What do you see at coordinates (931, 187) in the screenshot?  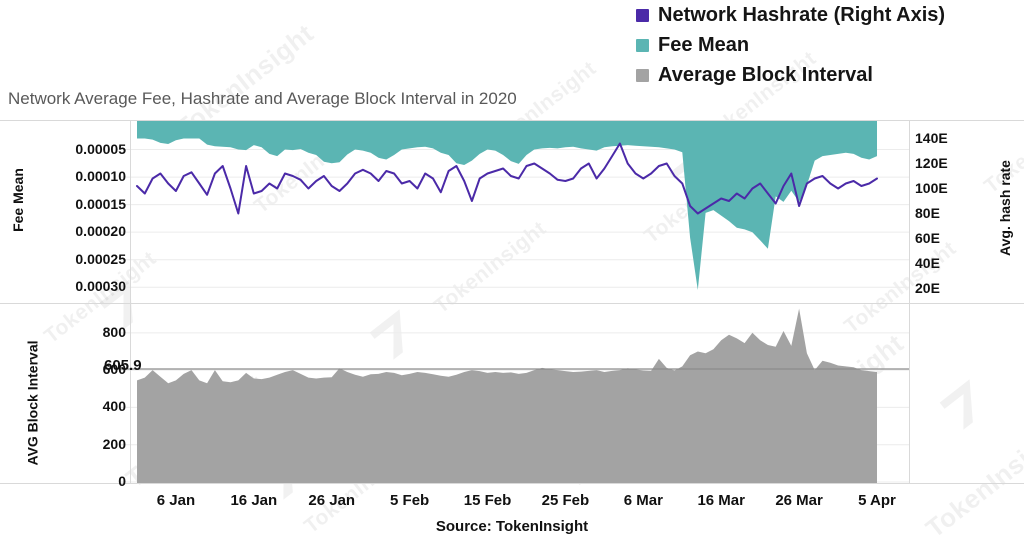 I see `ytick-hashrate-2: 100E` at bounding box center [931, 187].